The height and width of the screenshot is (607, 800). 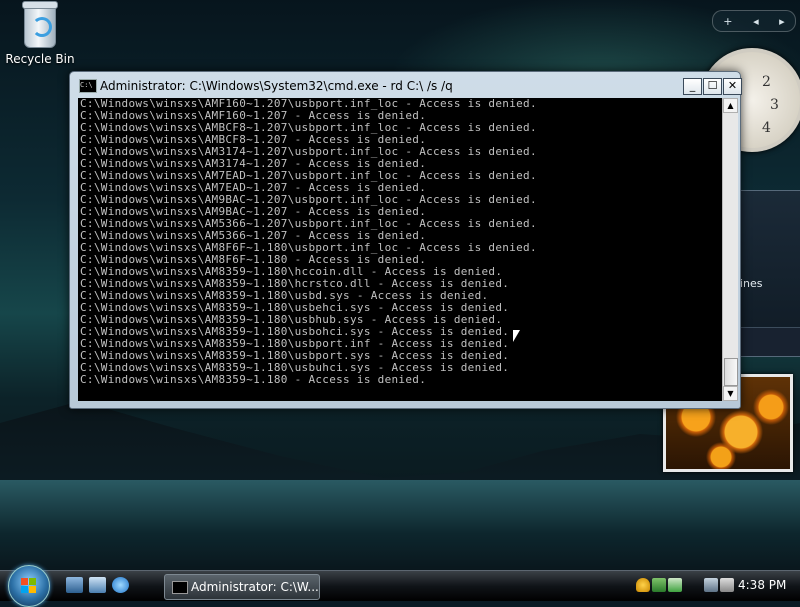 What do you see at coordinates (727, 585) in the screenshot?
I see `volume-muted-icon` at bounding box center [727, 585].